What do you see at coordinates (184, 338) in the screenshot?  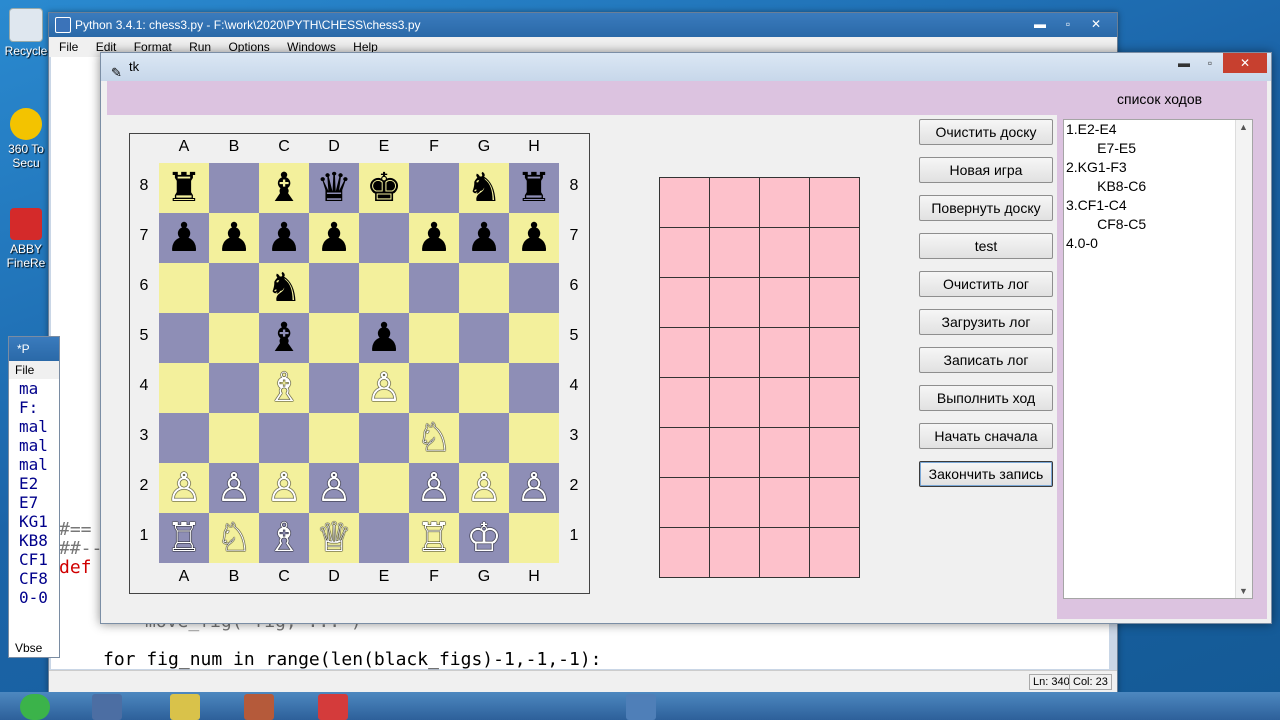 I see `square-a5` at bounding box center [184, 338].